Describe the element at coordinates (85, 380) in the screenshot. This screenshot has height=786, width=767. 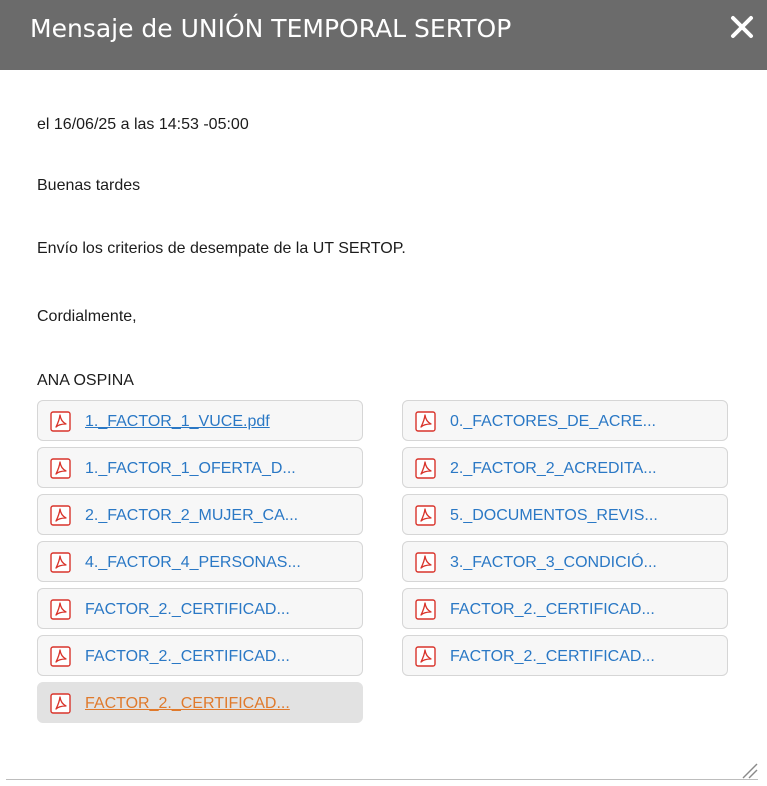
I see `message-signature: ANA OSPINA` at that location.